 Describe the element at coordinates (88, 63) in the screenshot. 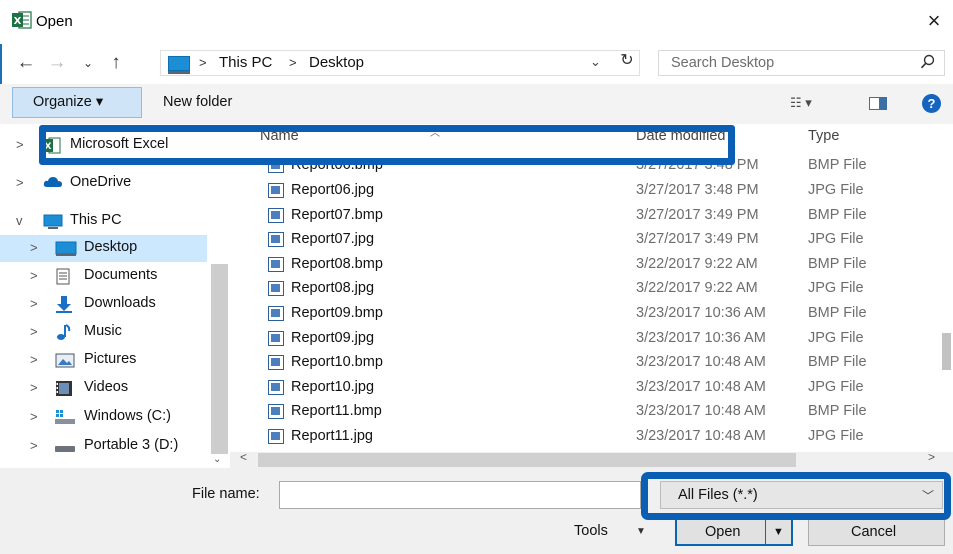

I see `recent-locations-chevron-icon: ⌄` at that location.